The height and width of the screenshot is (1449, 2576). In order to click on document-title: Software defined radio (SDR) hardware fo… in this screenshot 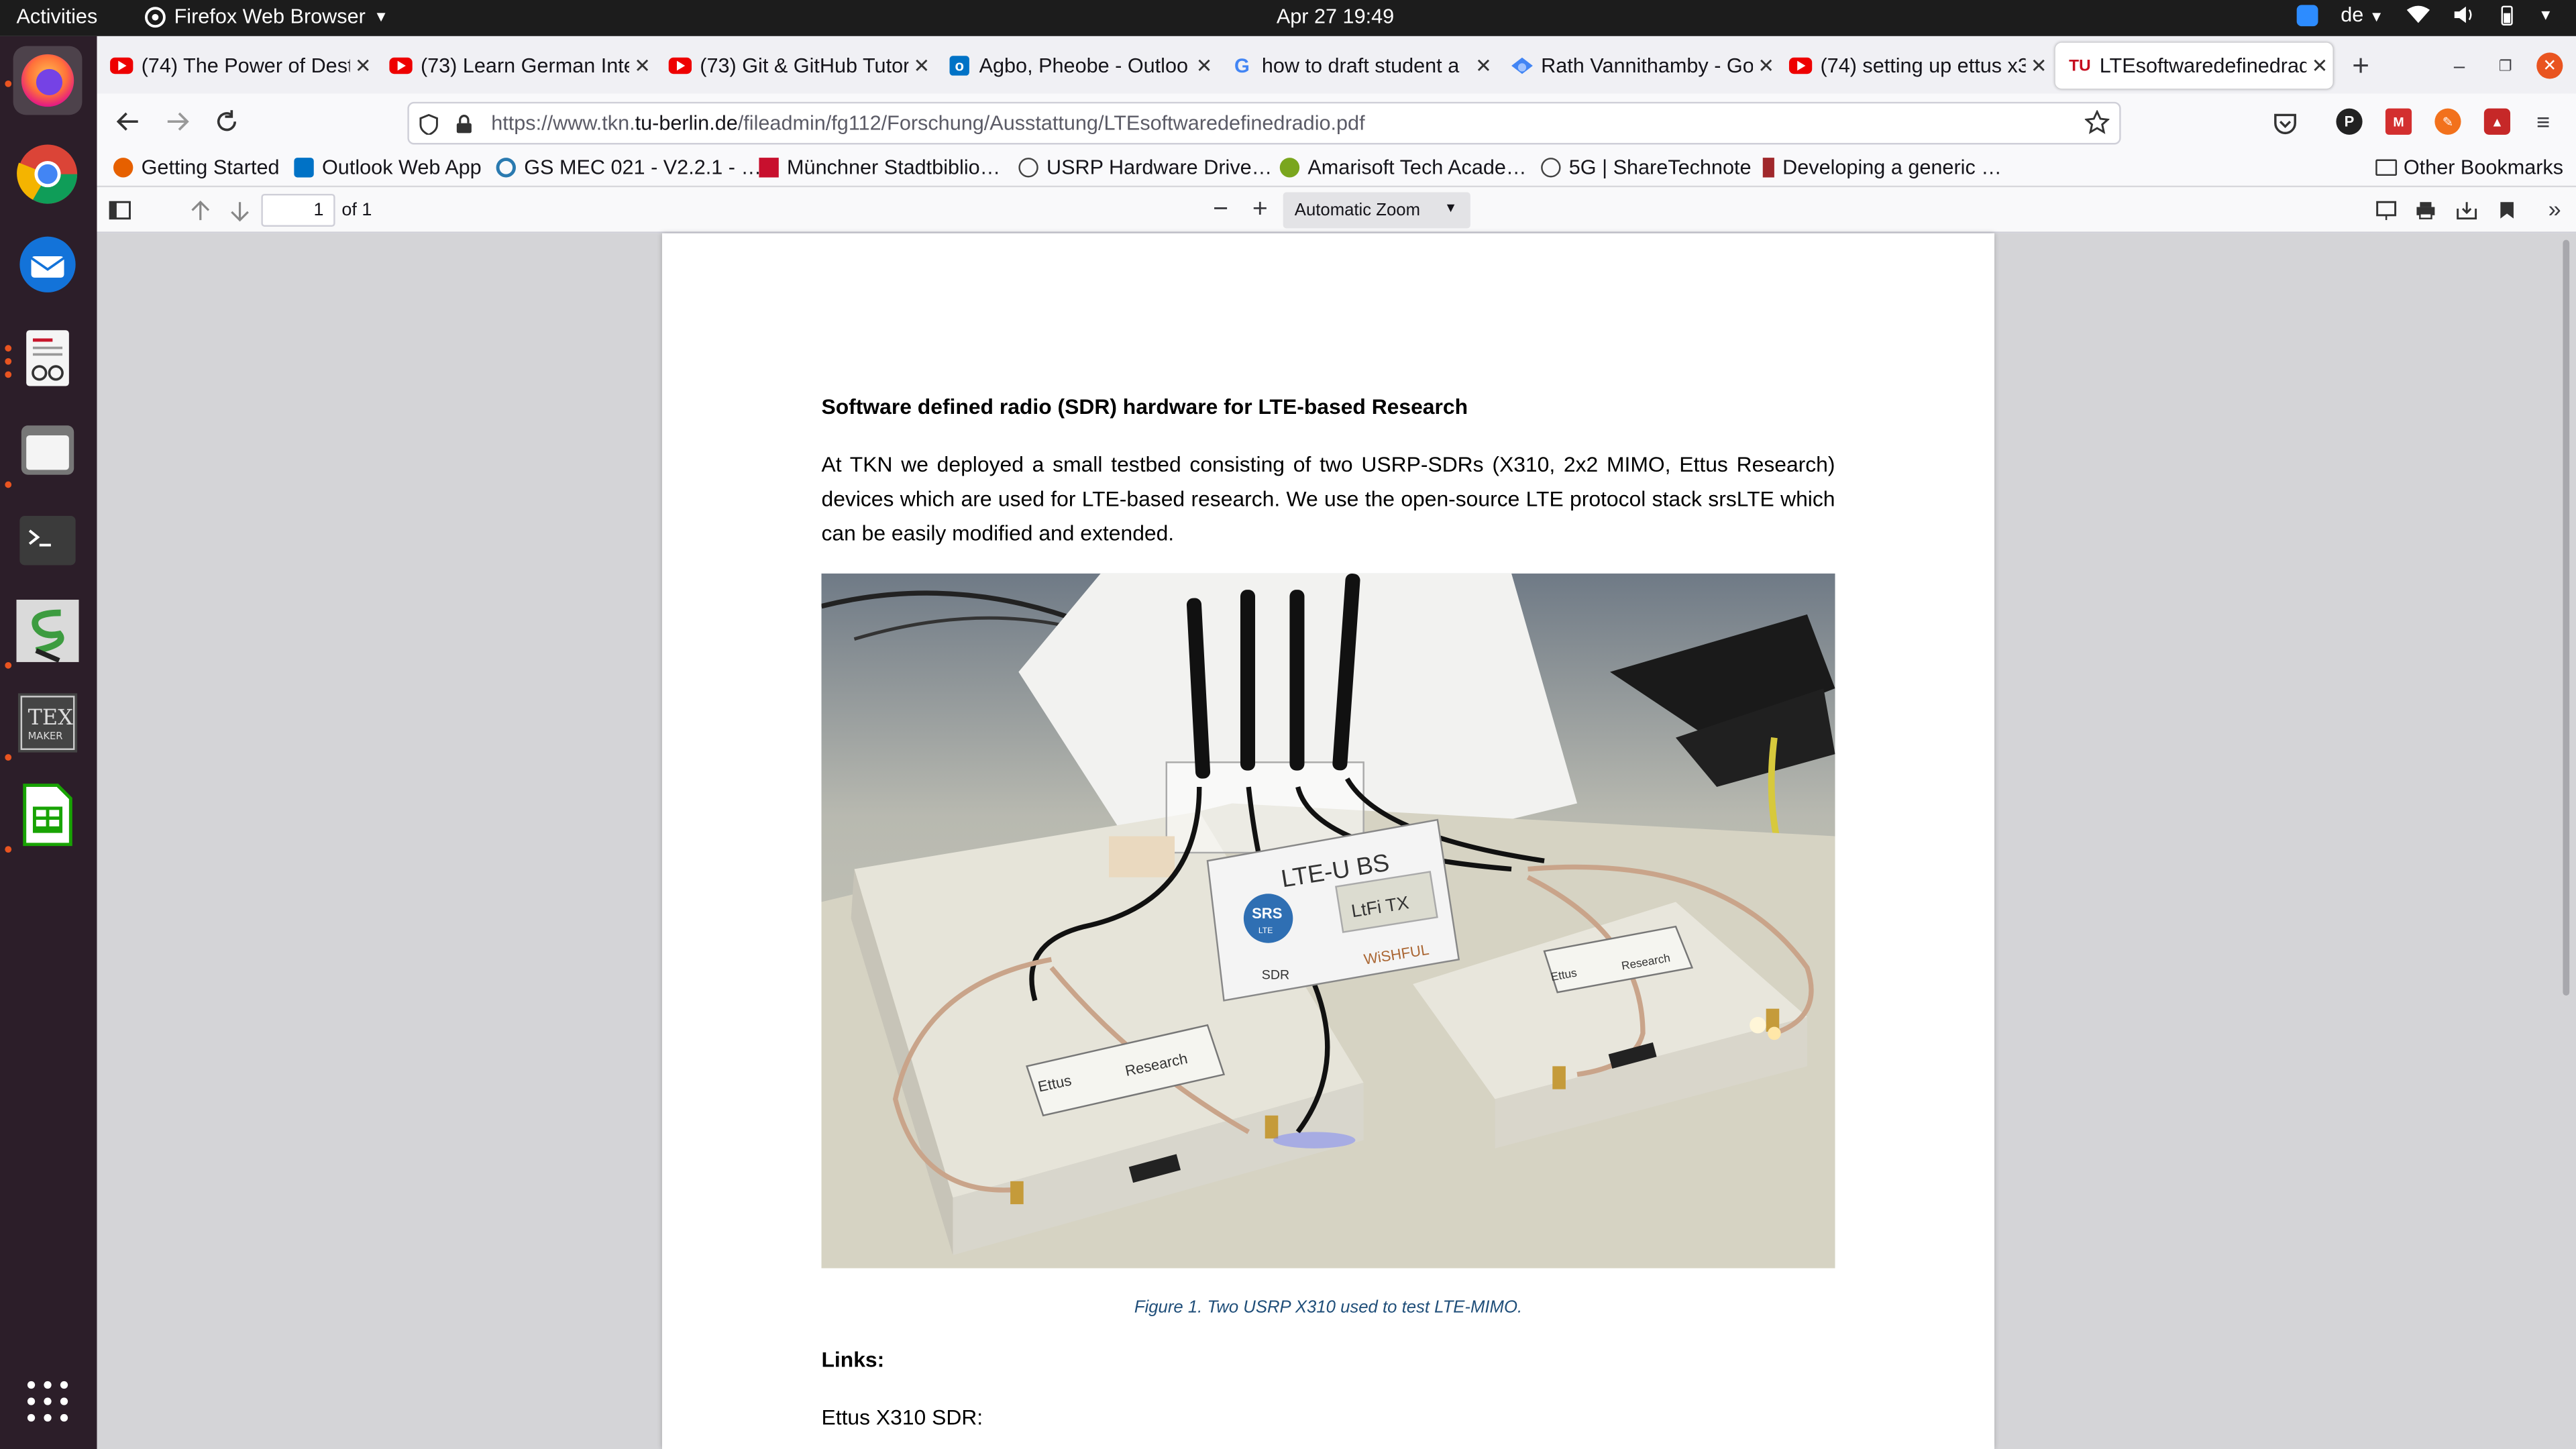, I will do `click(1144, 406)`.